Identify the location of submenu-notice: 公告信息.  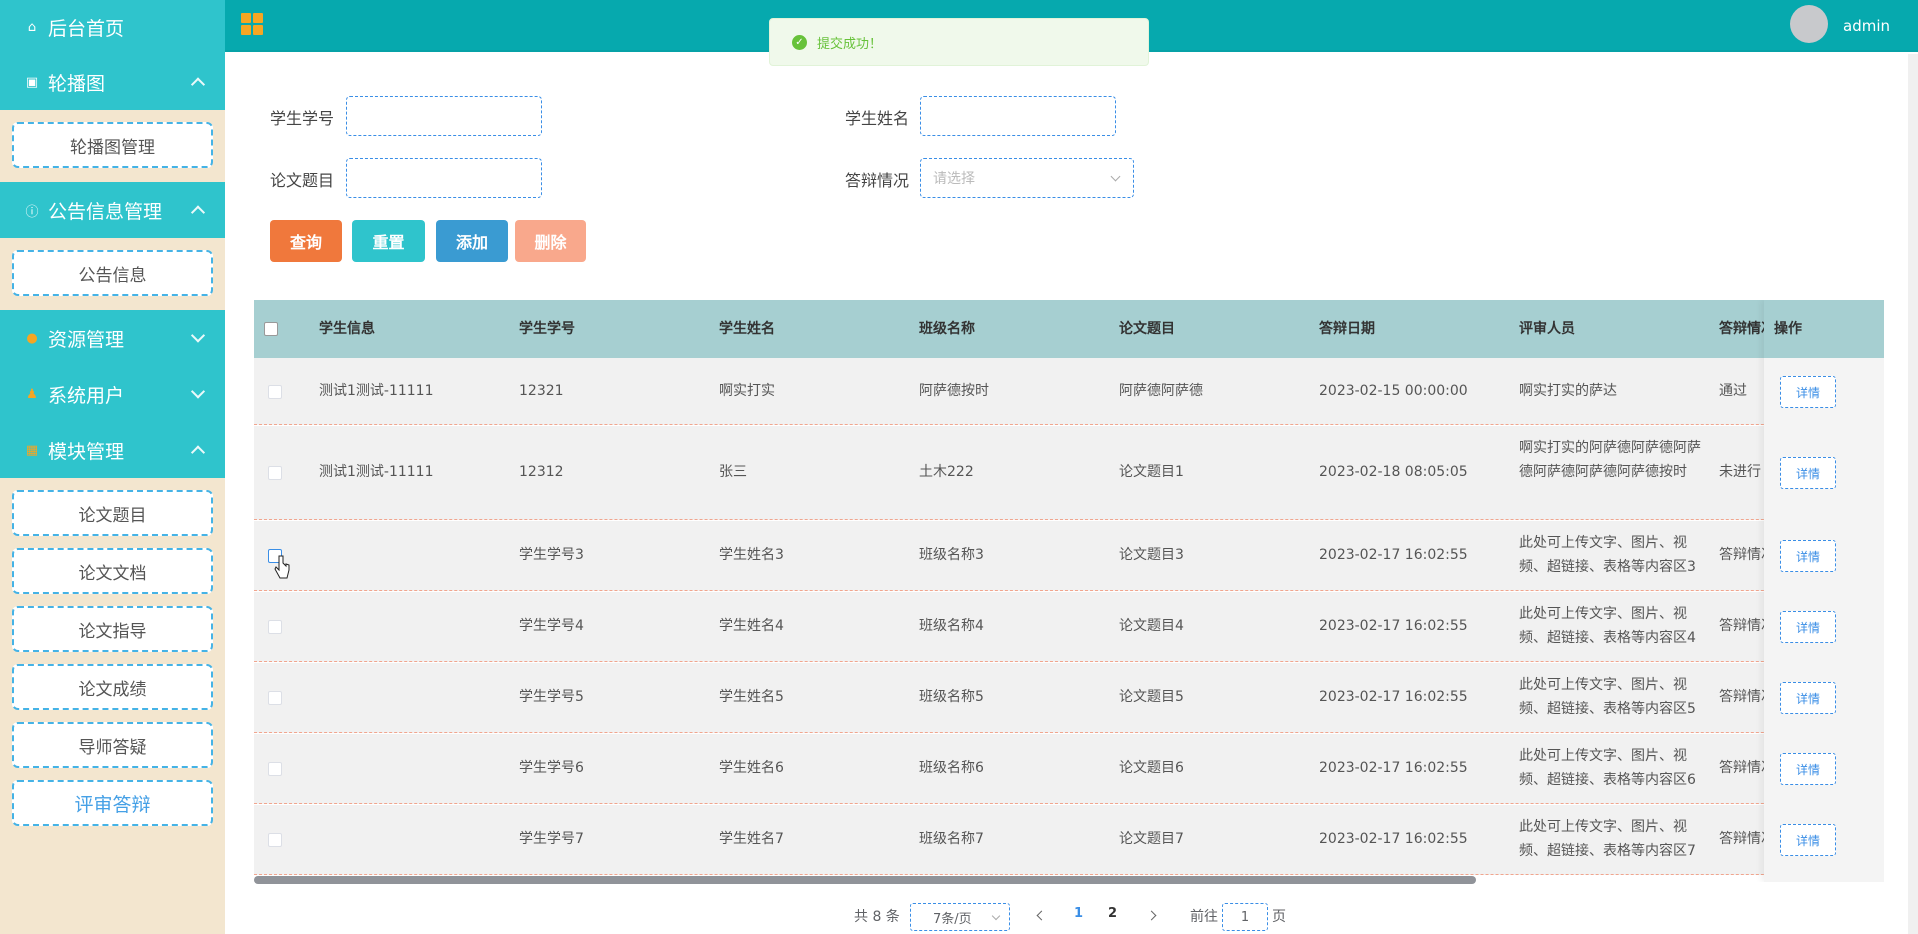
(112, 274).